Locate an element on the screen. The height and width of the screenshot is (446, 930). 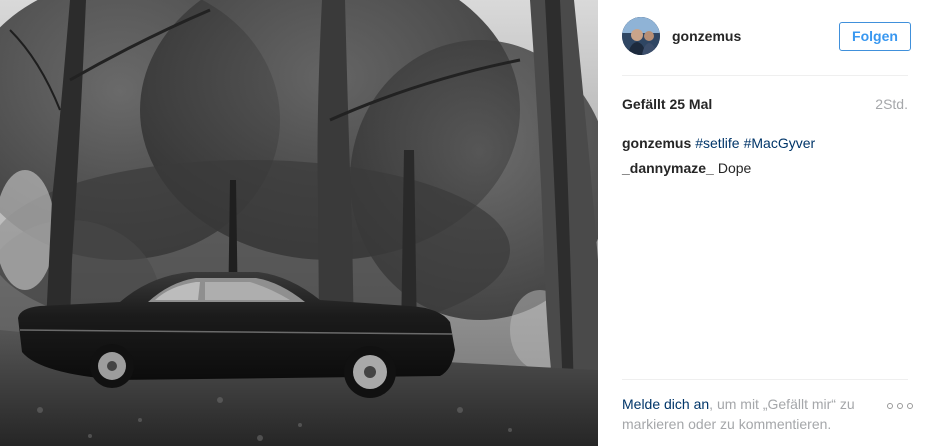
more-options-icon is located at coordinates (900, 406).